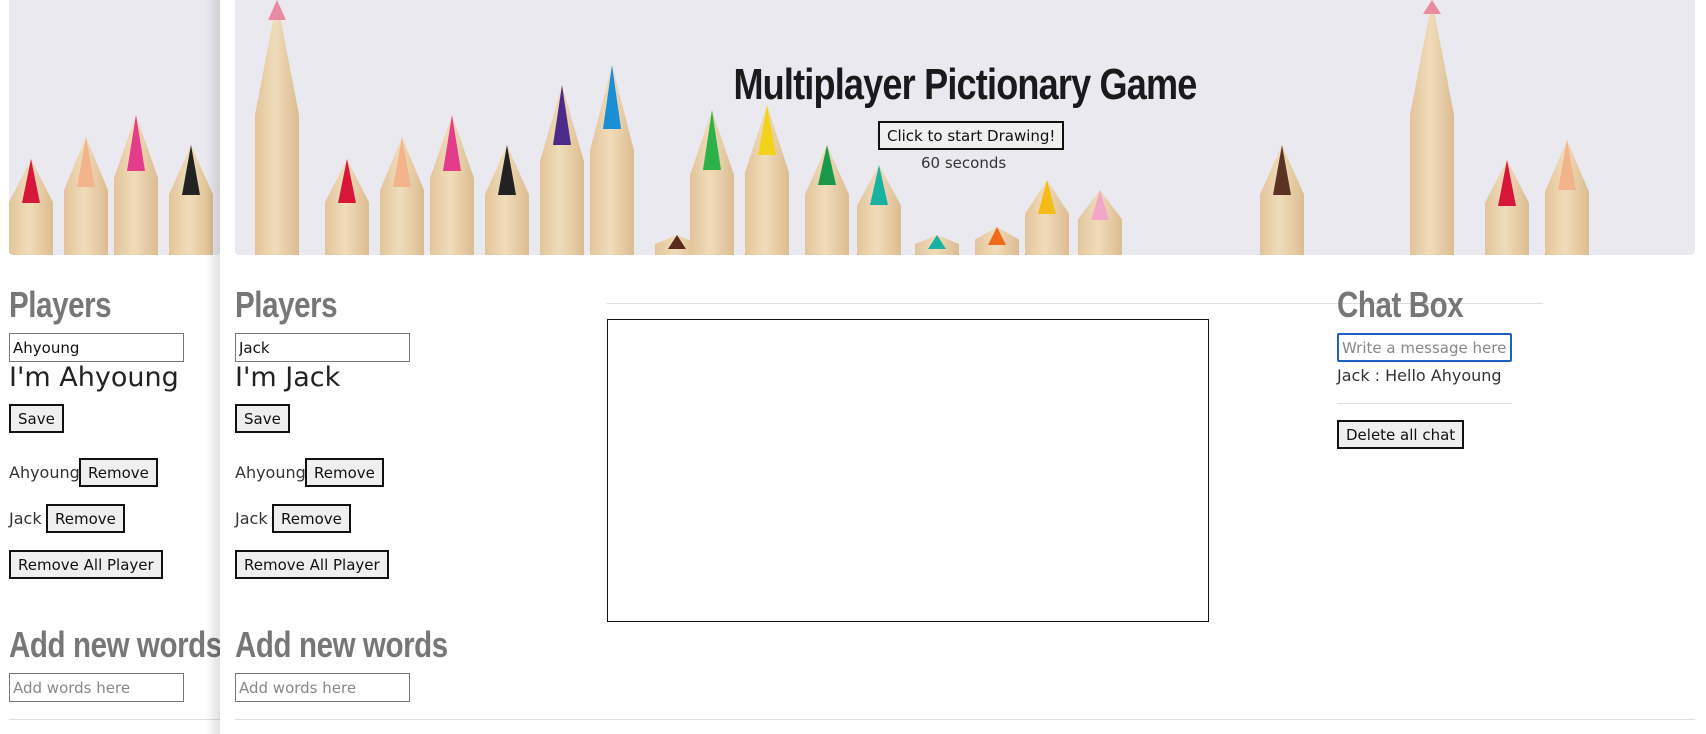 This screenshot has width=1706, height=734. I want to click on chat-message-input, so click(1424, 347).